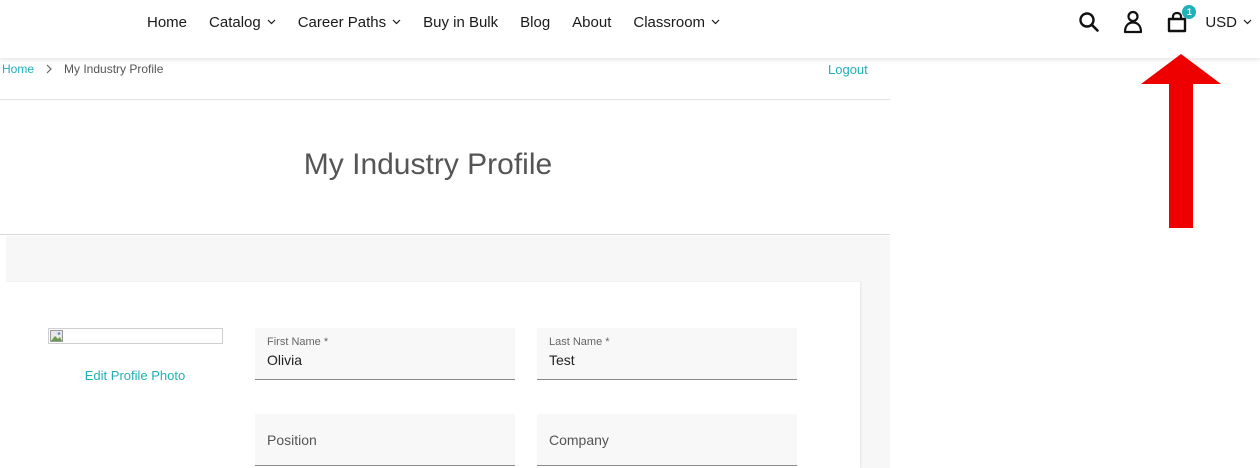  Describe the element at coordinates (135, 336) in the screenshot. I see `profile-photo` at that location.